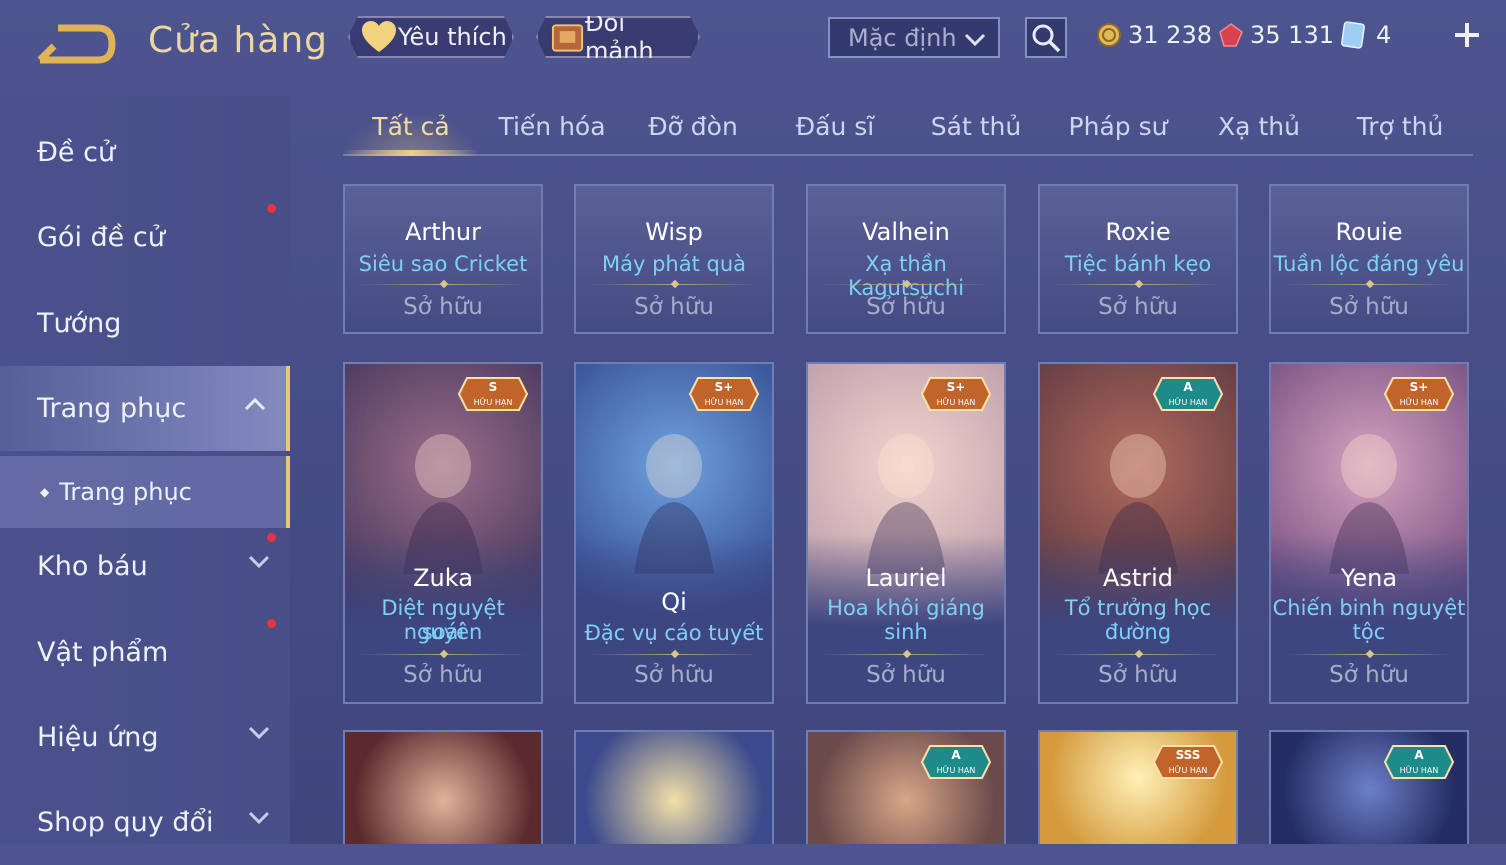 The height and width of the screenshot is (865, 1506). What do you see at coordinates (674, 602) in the screenshot?
I see `hero-name: Qi` at bounding box center [674, 602].